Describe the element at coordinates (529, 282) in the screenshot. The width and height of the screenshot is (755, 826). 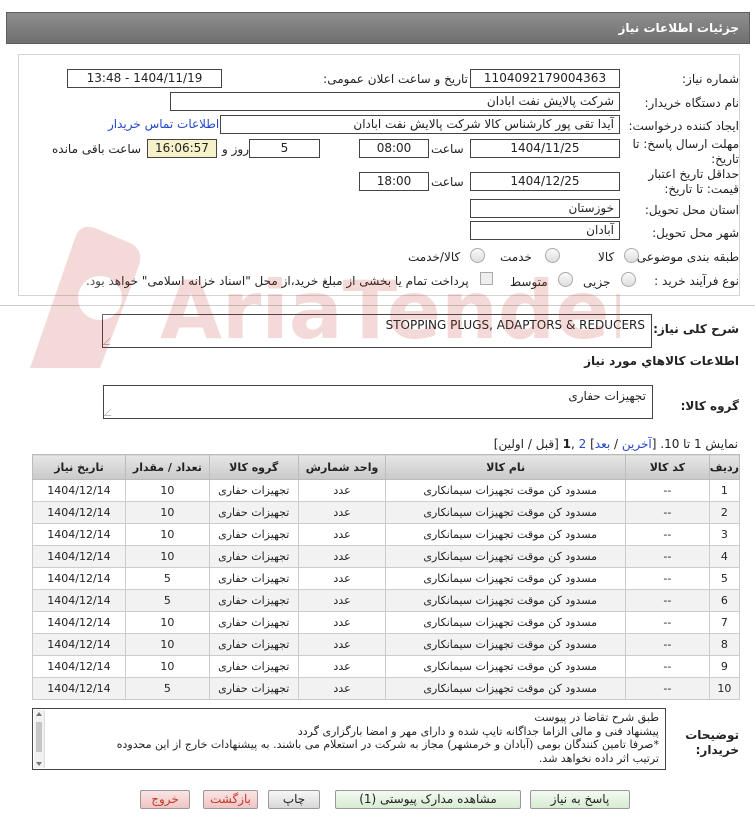
I see `purchase-medium-label: متوسط` at that location.